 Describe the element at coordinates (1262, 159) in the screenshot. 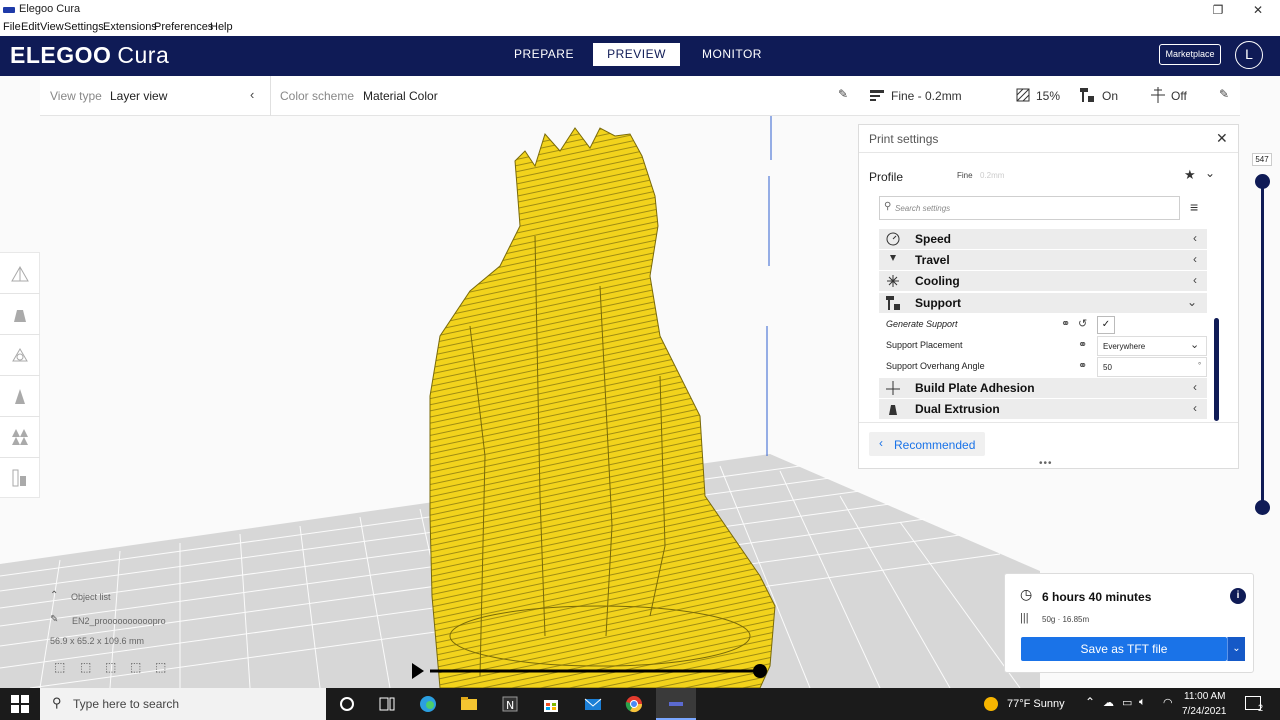

I see `layer-number: 547` at that location.